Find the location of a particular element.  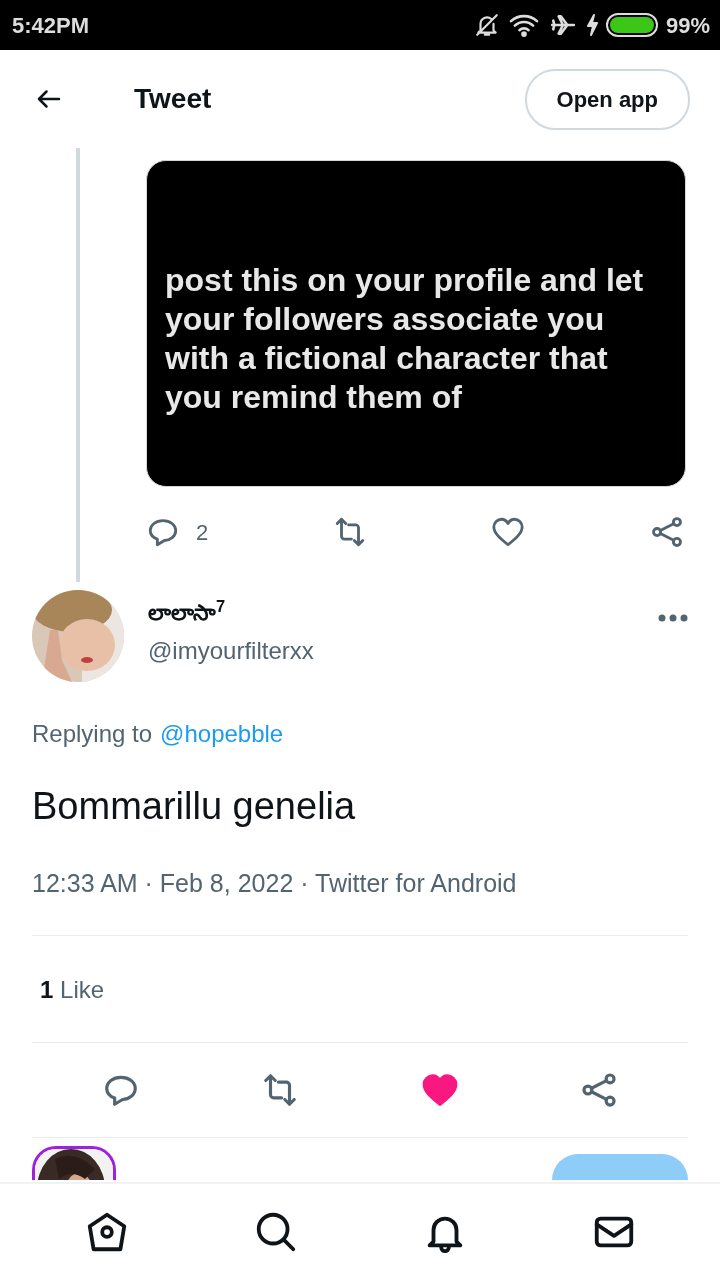

battery-percent: 99% is located at coordinates (687, 25).